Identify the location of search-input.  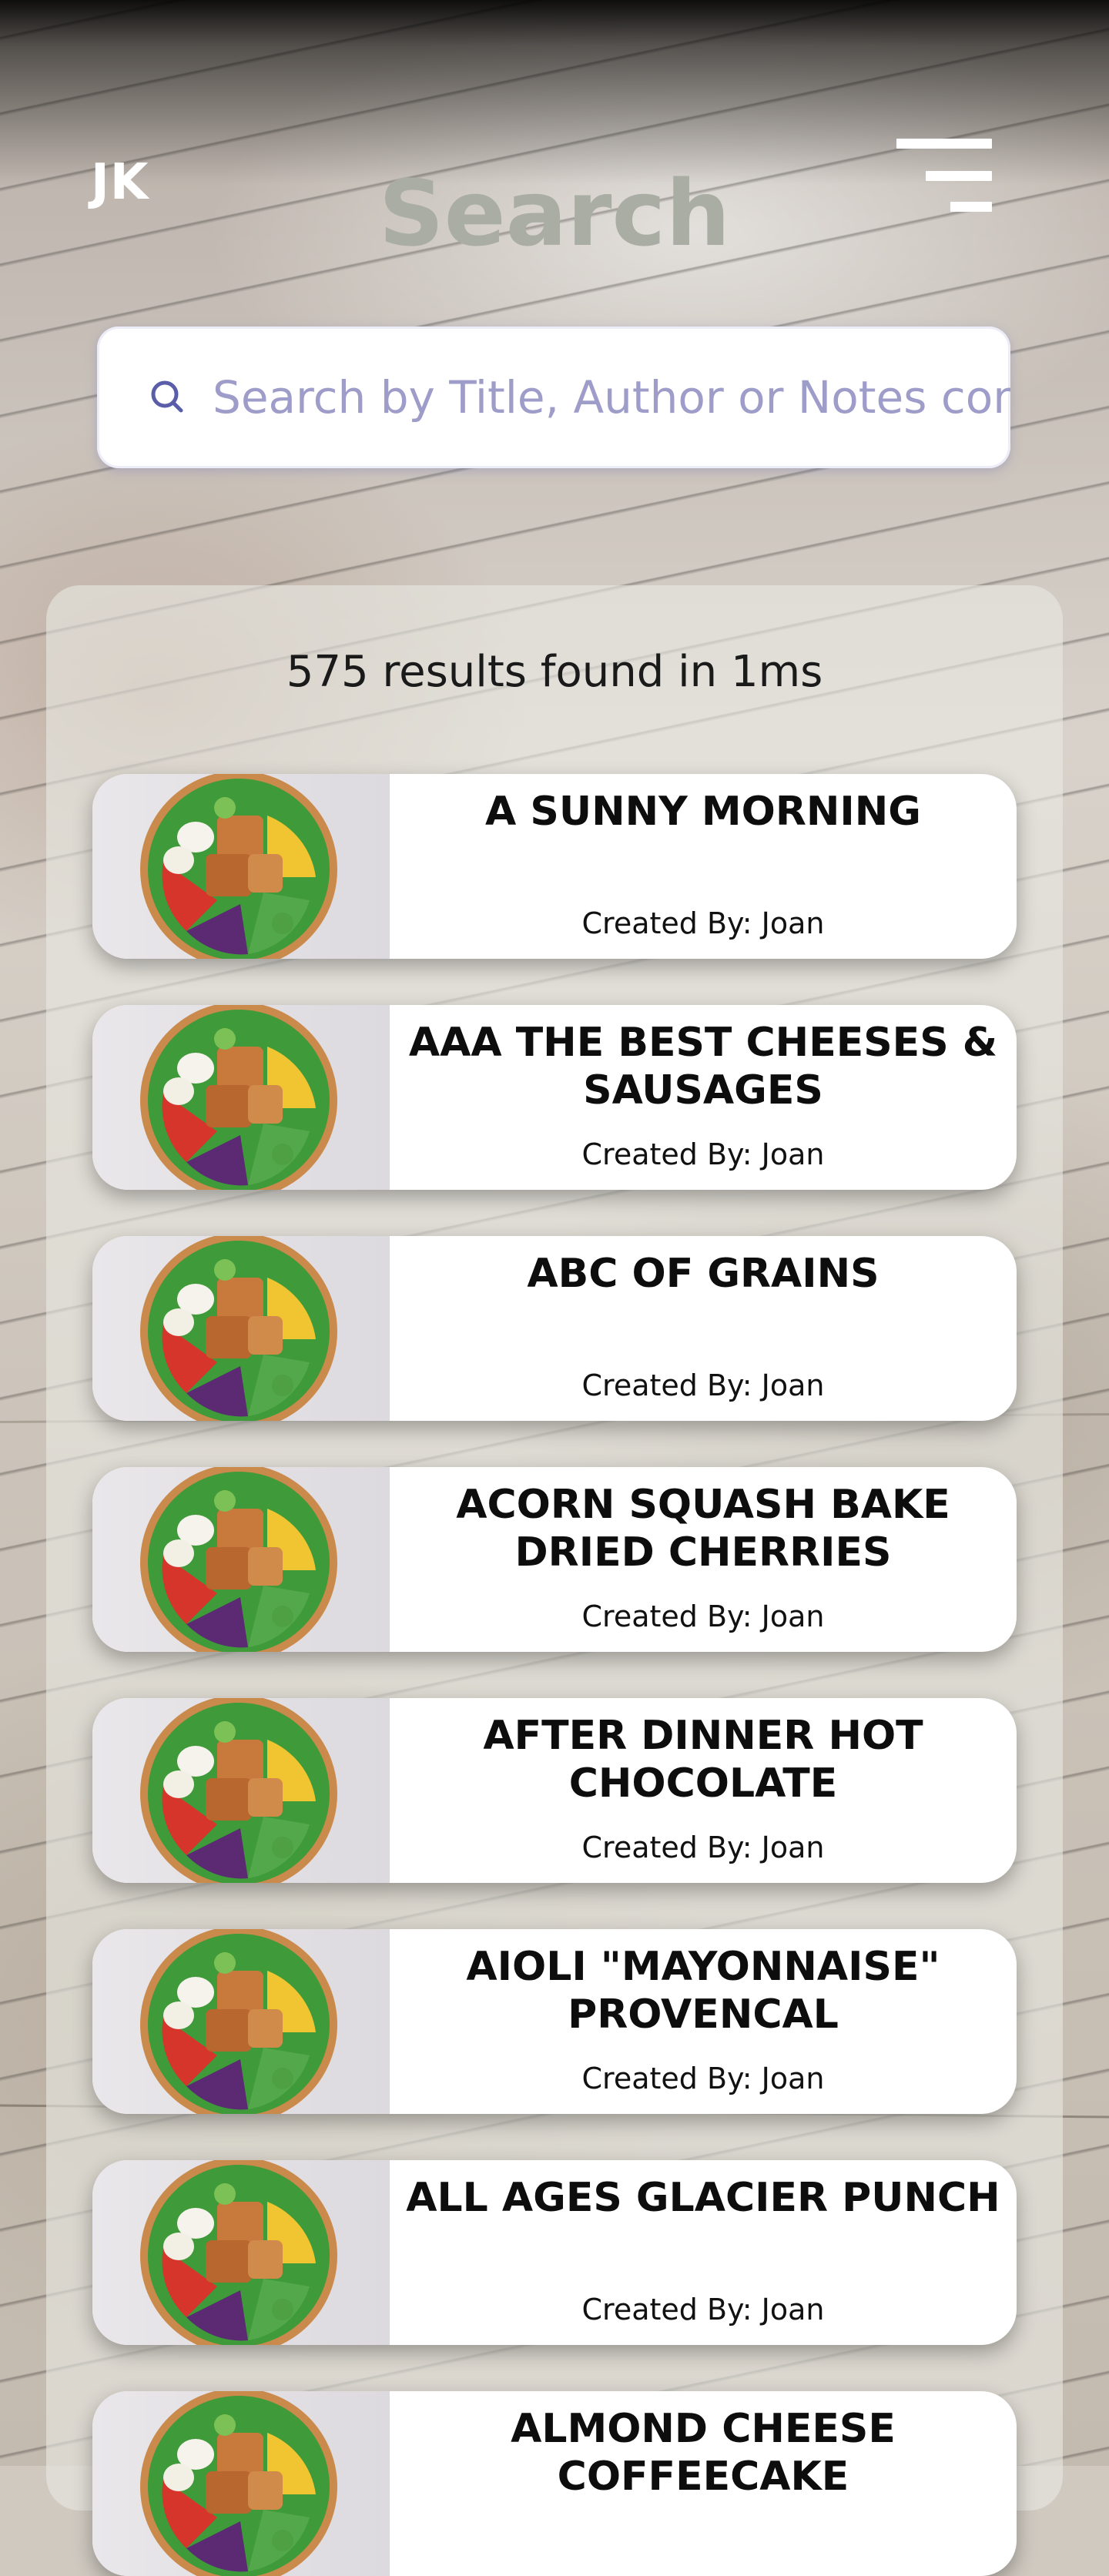
(611, 398).